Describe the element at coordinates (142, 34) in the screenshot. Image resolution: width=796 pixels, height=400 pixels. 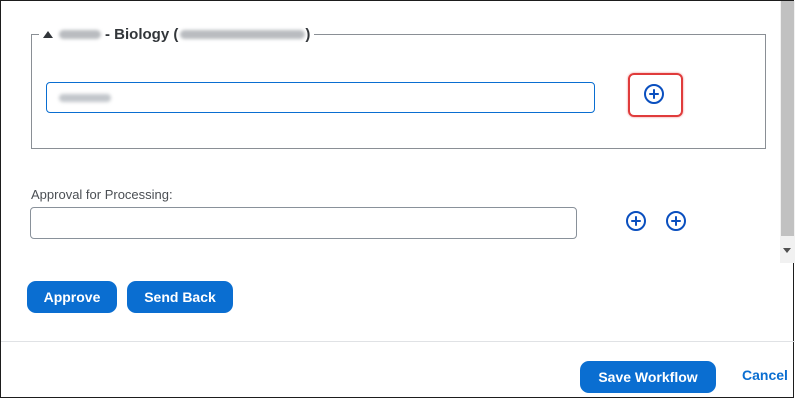
I see `section-title: - Biology (` at that location.